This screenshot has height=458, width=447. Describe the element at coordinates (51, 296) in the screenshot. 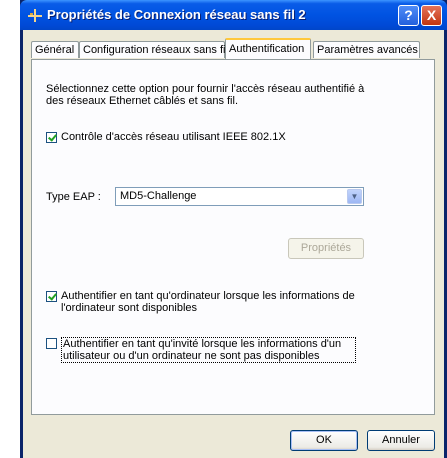

I see `computer-auth-checkbox` at that location.